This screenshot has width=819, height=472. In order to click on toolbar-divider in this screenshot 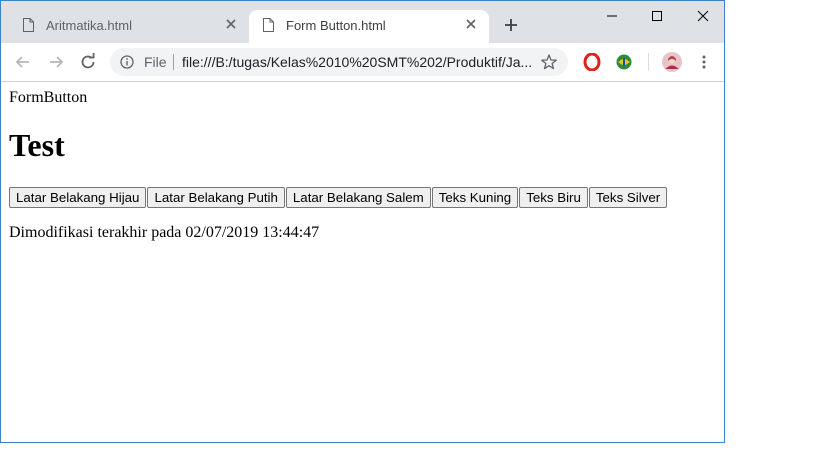, I will do `click(648, 62)`.